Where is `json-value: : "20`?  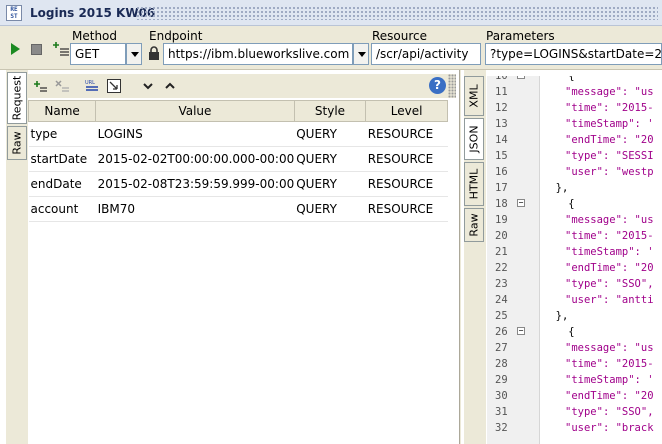
json-value: : "20 is located at coordinates (637, 268).